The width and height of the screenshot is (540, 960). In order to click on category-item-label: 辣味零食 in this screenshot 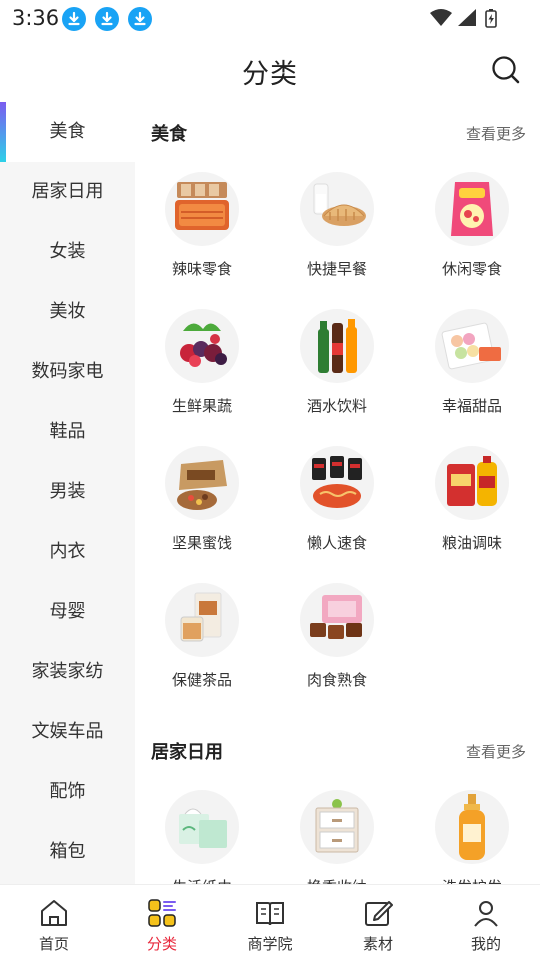, I will do `click(201, 269)`.